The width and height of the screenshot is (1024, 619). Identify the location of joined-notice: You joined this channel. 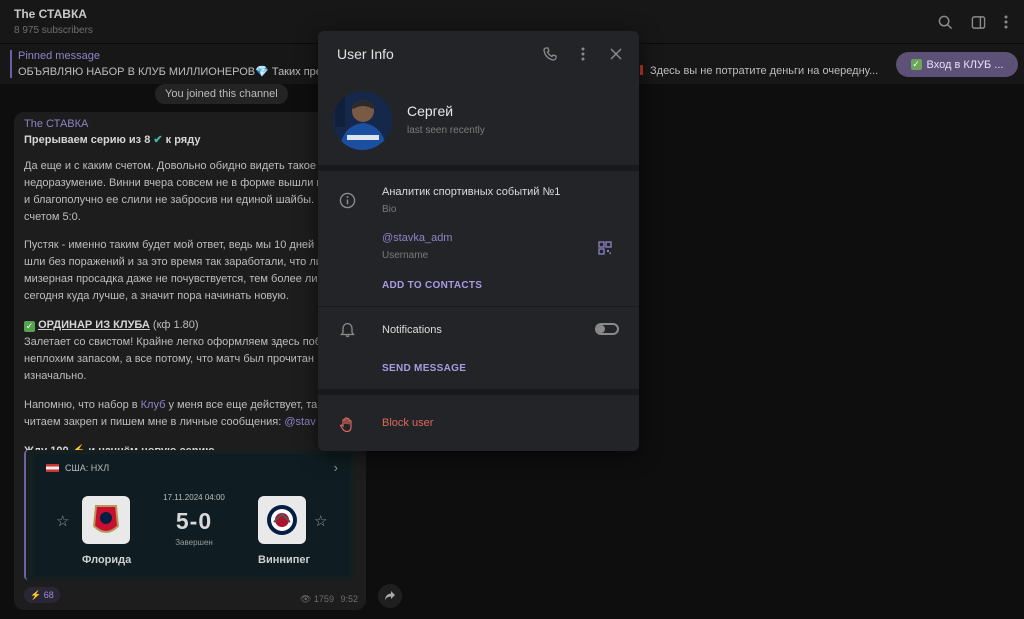
(221, 94).